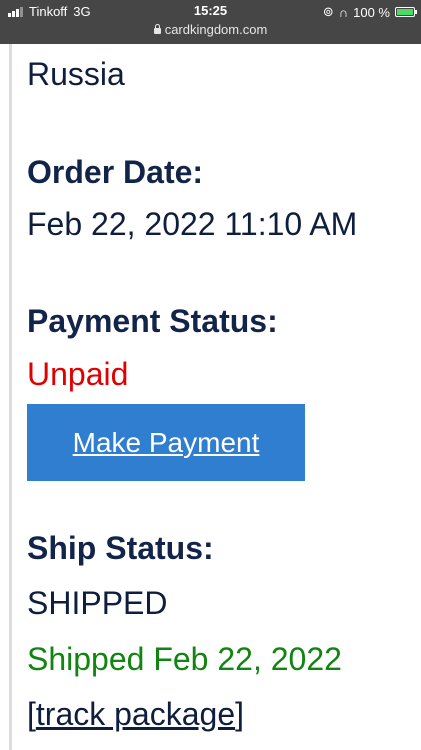 Image resolution: width=421 pixels, height=750 pixels. Describe the element at coordinates (152, 321) in the screenshot. I see `payment-status-label: Payment Status:` at that location.